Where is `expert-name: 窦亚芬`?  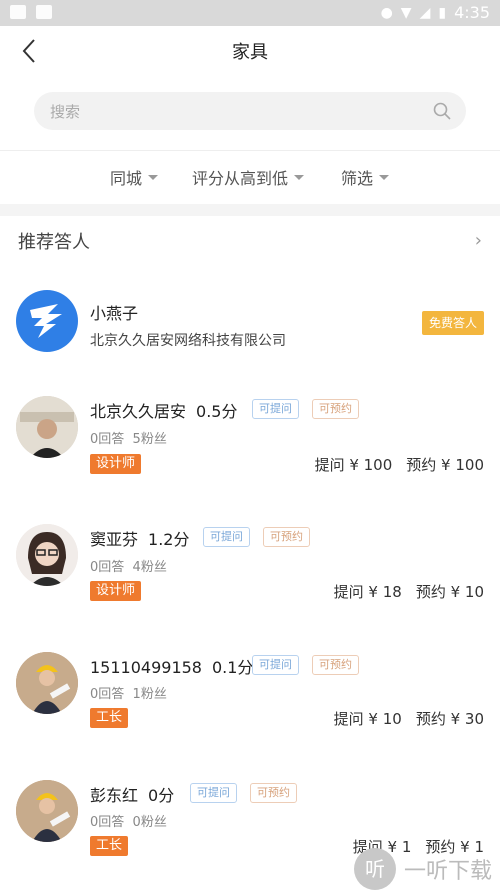
expert-name: 窦亚芬 is located at coordinates (114, 539).